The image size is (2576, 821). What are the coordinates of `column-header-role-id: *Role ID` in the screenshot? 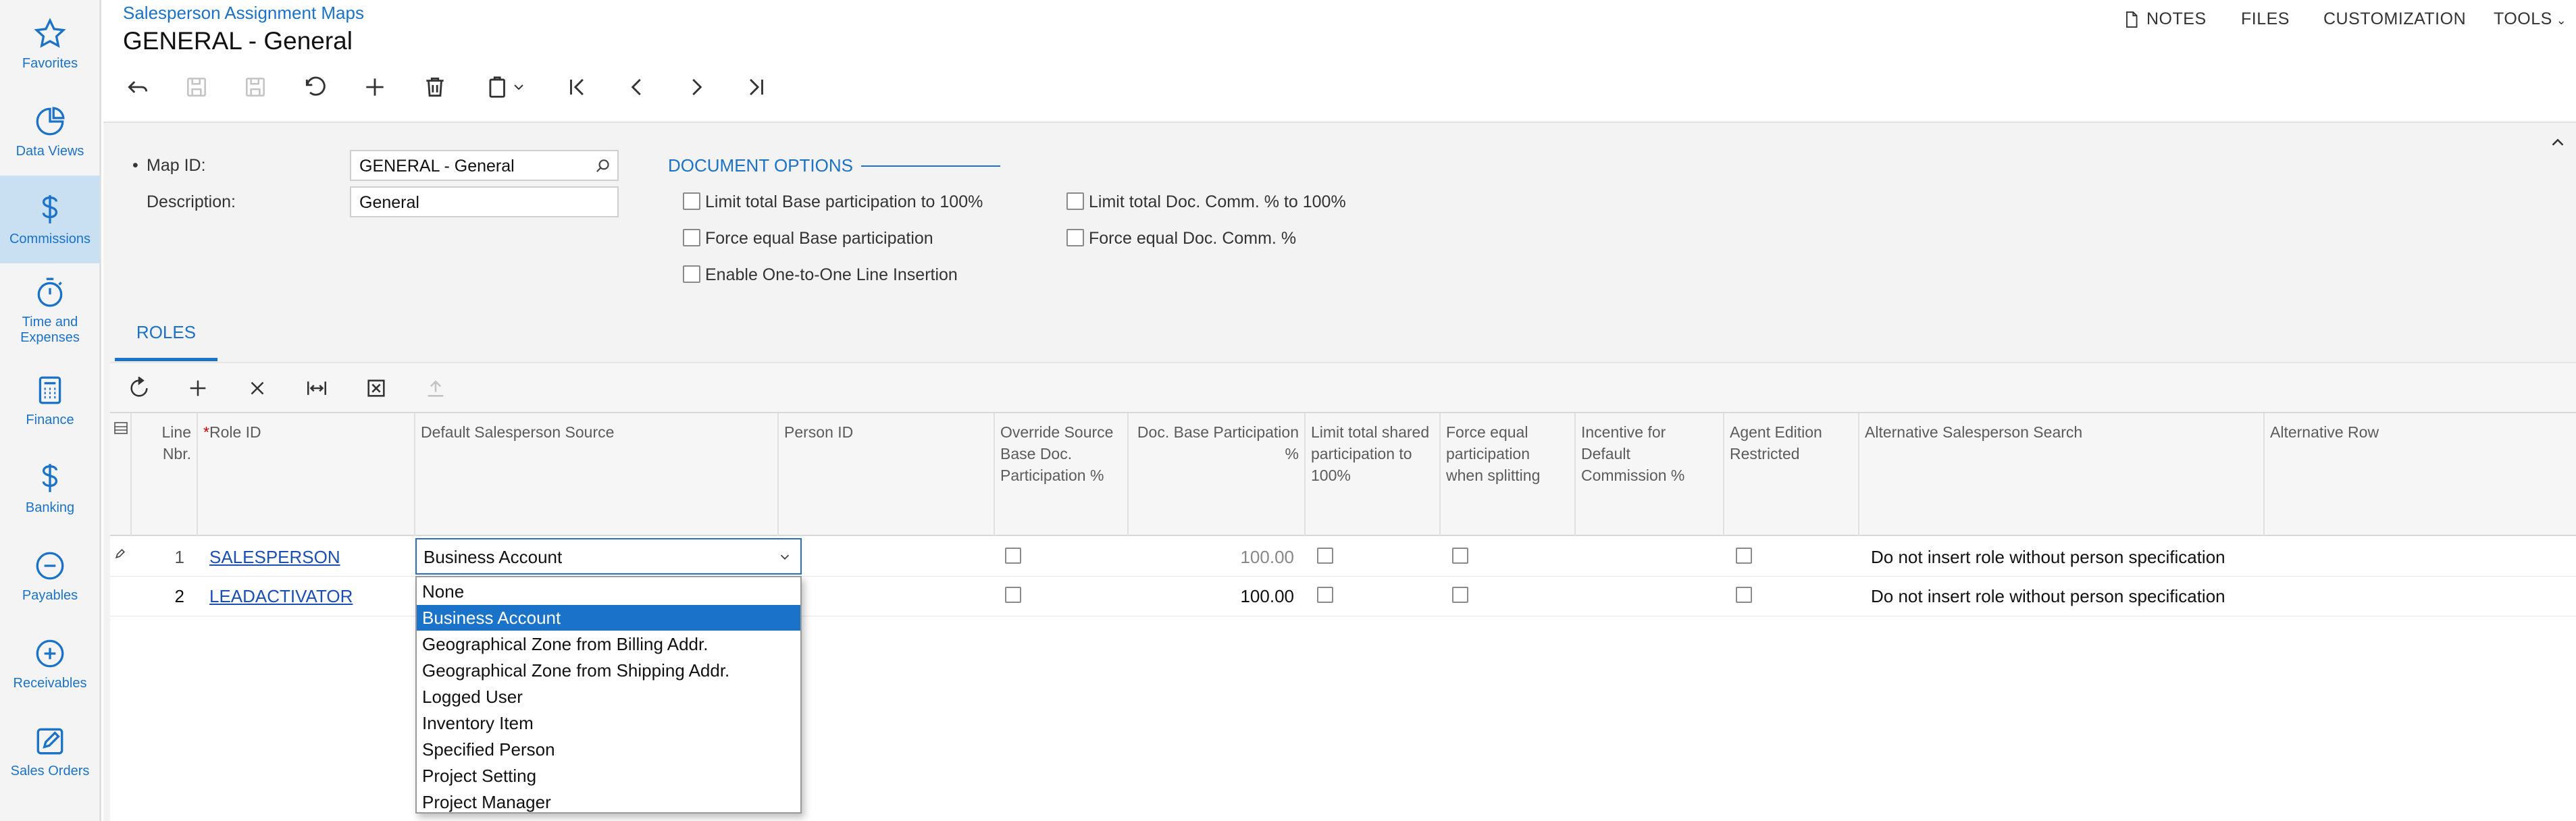 It's located at (306, 474).